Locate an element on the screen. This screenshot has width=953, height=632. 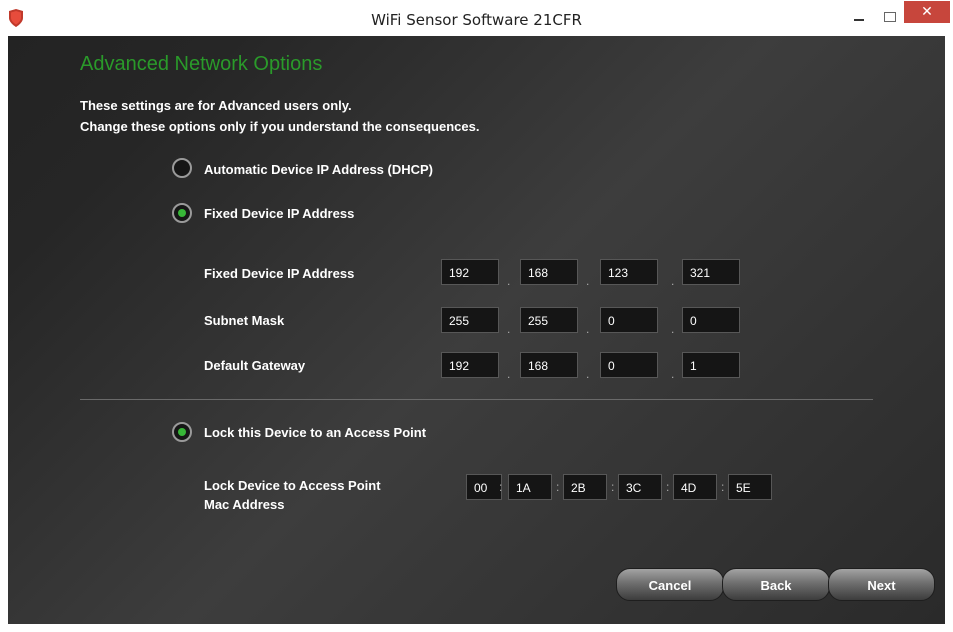
subnet-mask-label: Subnet Mask is located at coordinates (244, 320).